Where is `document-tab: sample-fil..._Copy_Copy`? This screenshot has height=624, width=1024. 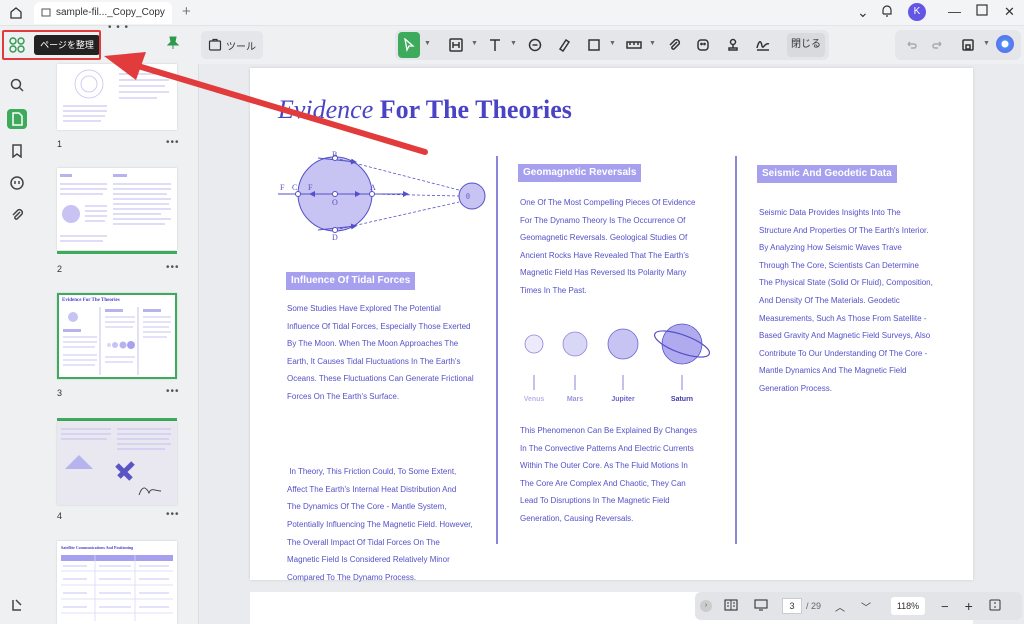
document-tab: sample-fil..._Copy_Copy is located at coordinates (103, 13).